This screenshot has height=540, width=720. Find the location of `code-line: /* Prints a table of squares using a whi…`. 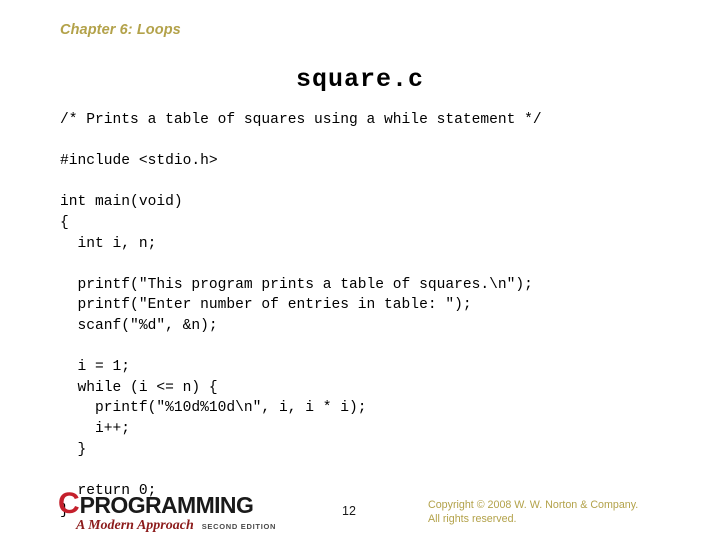

code-line: /* Prints a table of squares using a whi… is located at coordinates (301, 120).